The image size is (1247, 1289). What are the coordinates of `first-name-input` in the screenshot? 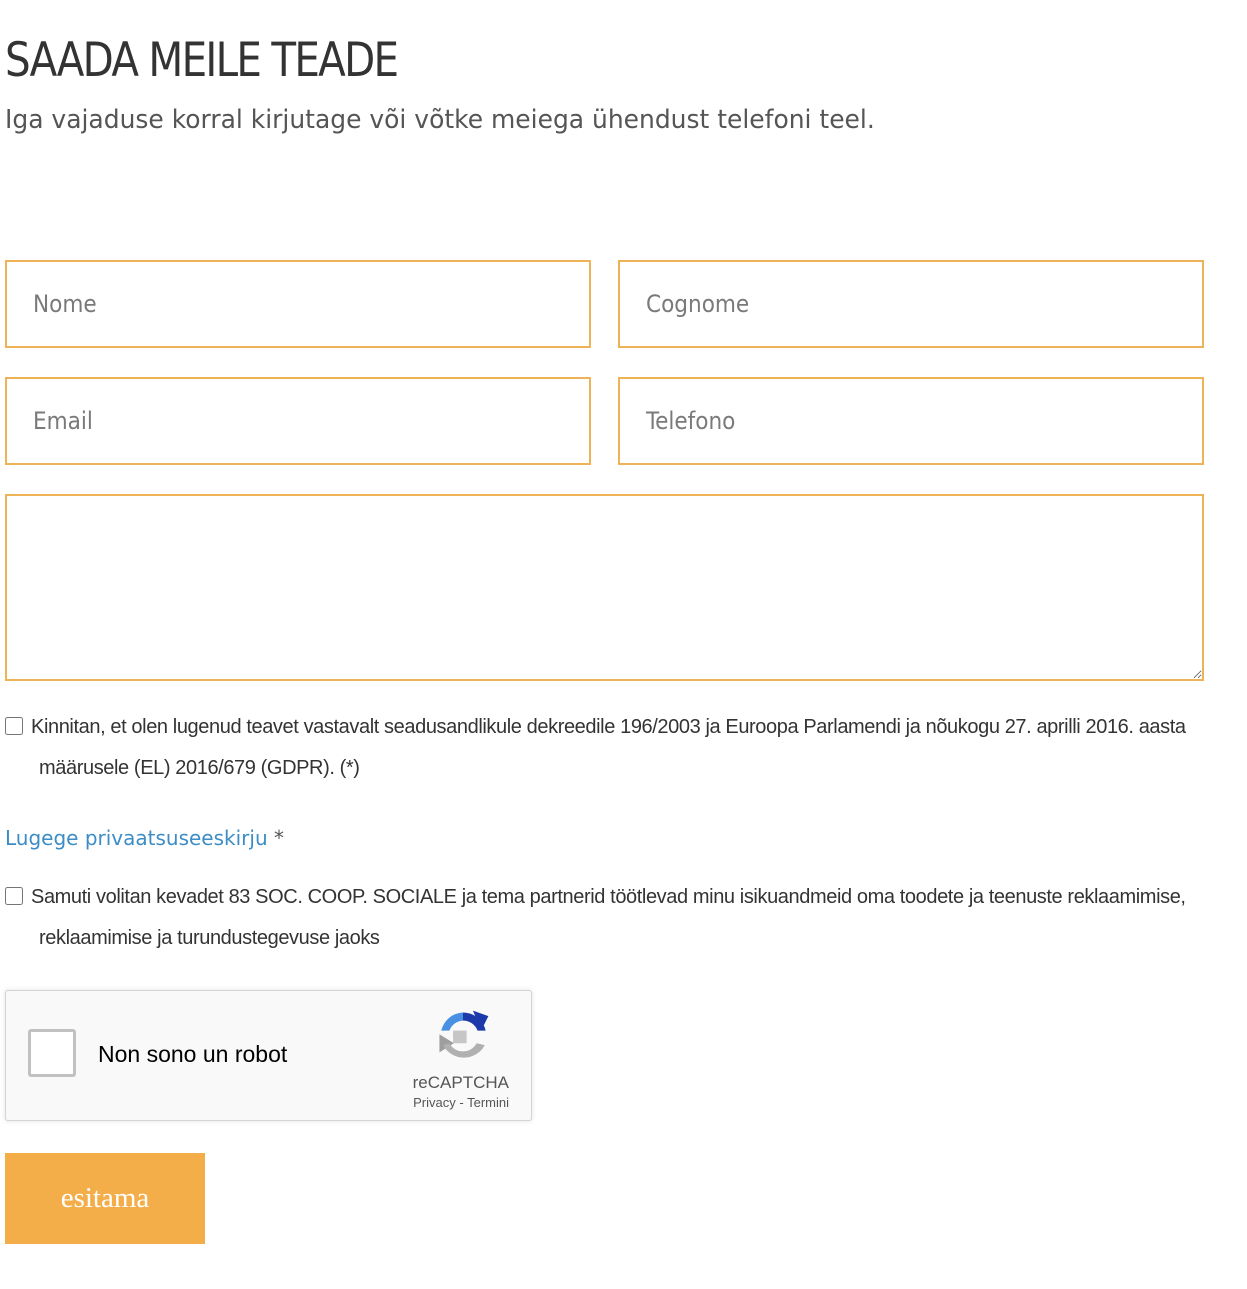 It's located at (298, 304).